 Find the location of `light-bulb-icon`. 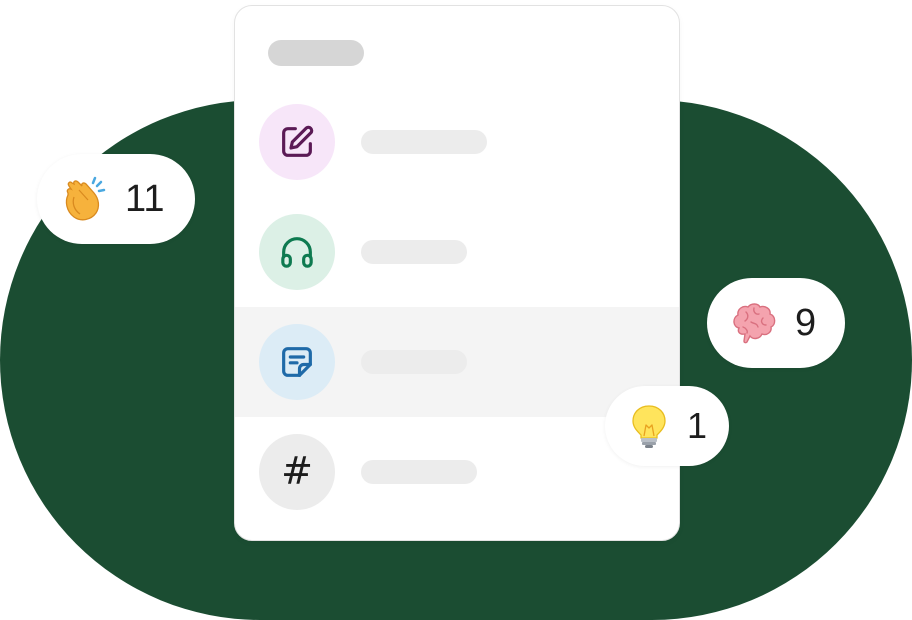

light-bulb-icon is located at coordinates (649, 426).